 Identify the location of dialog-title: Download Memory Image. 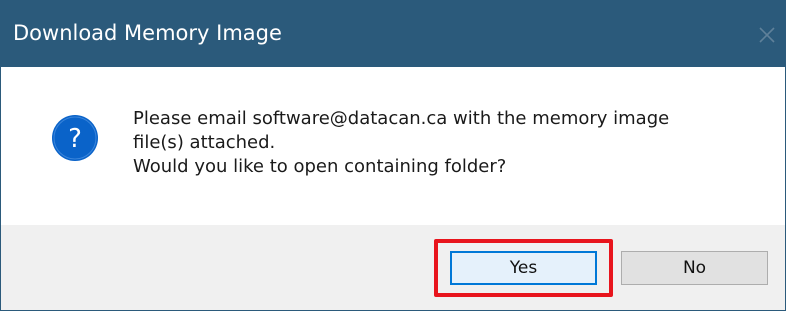
(147, 33).